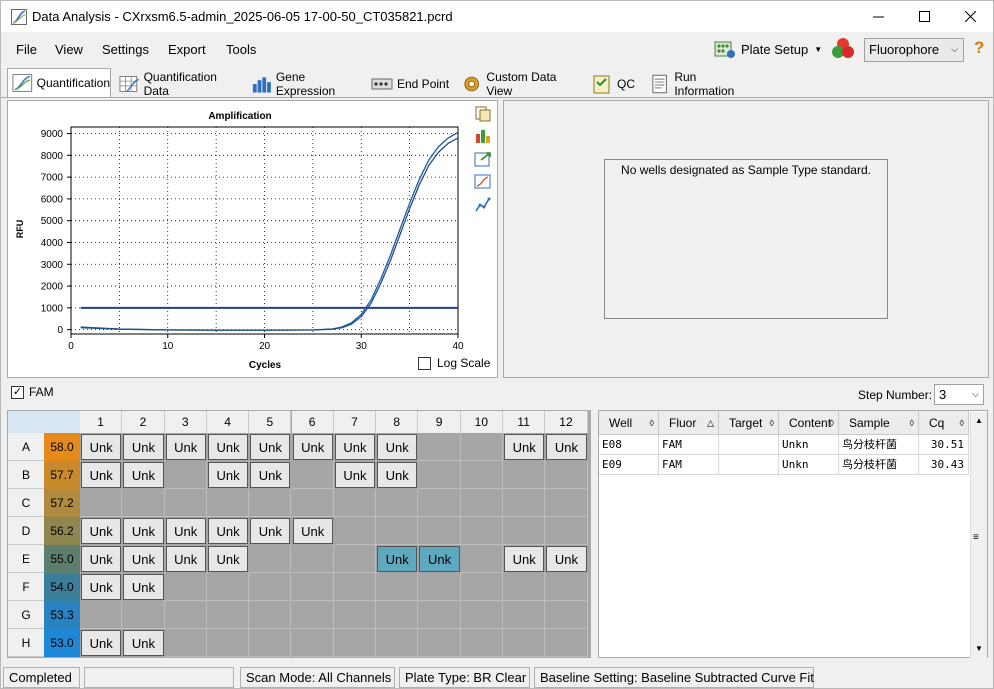  What do you see at coordinates (187, 49) in the screenshot?
I see `menu-export: Export` at bounding box center [187, 49].